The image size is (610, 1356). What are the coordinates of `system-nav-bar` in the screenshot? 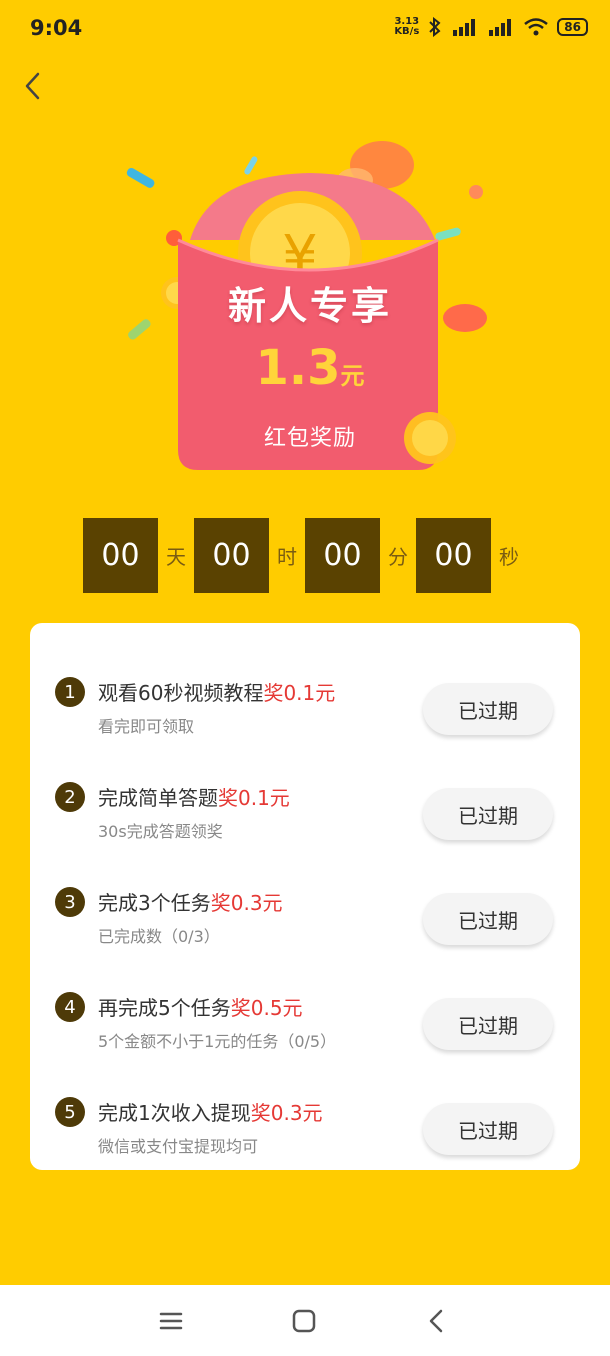 It's located at (305, 1320).